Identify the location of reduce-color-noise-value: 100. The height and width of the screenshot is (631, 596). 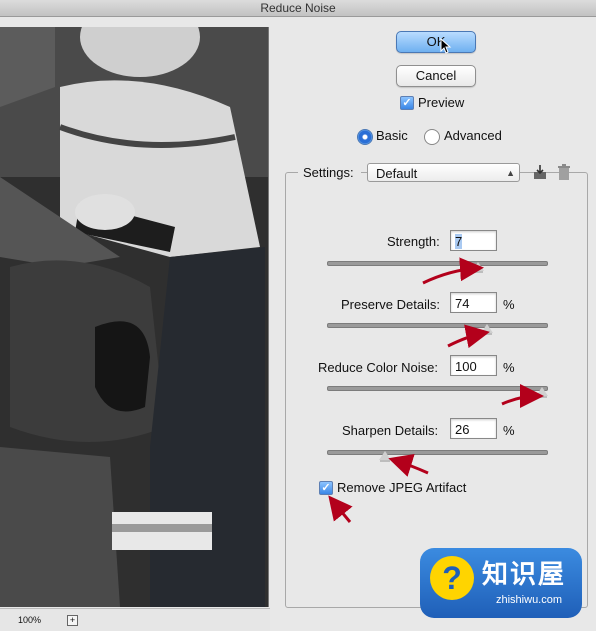
(466, 366).